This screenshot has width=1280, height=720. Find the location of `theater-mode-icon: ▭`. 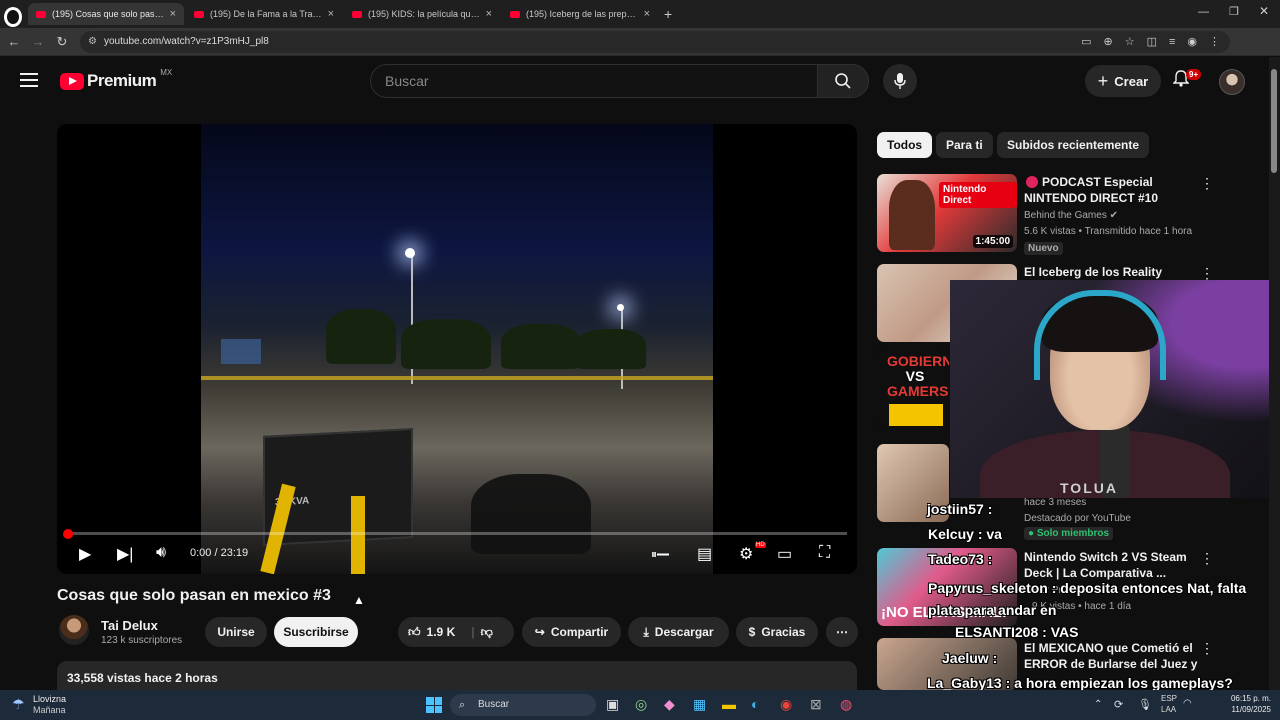

theater-mode-icon: ▭ is located at coordinates (784, 554).